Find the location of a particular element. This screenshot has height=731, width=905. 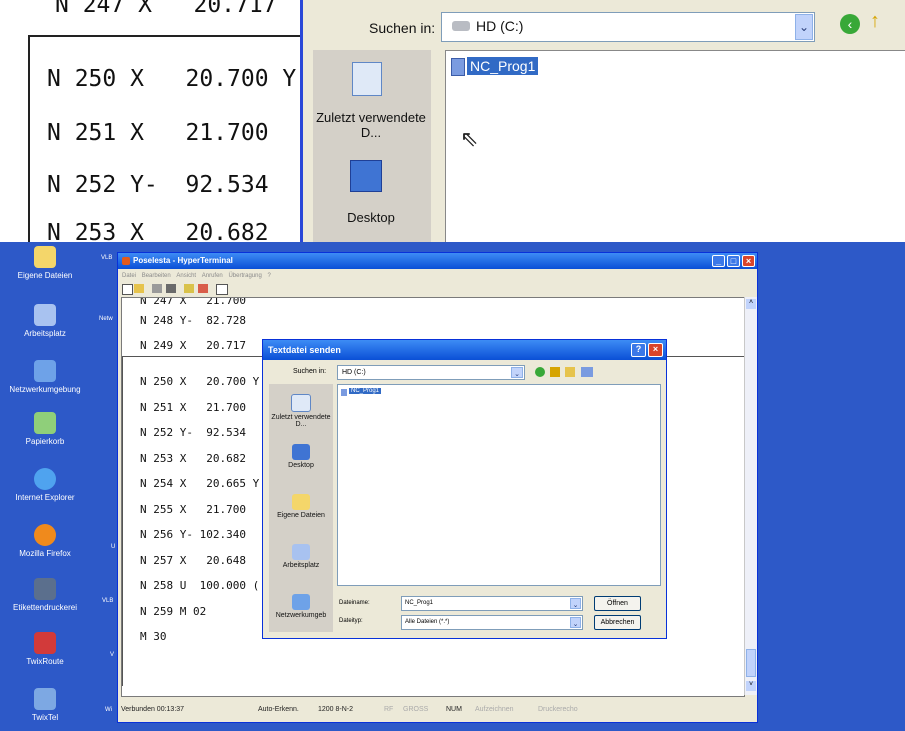

file-item: NC_Prog1 is located at coordinates (365, 391).